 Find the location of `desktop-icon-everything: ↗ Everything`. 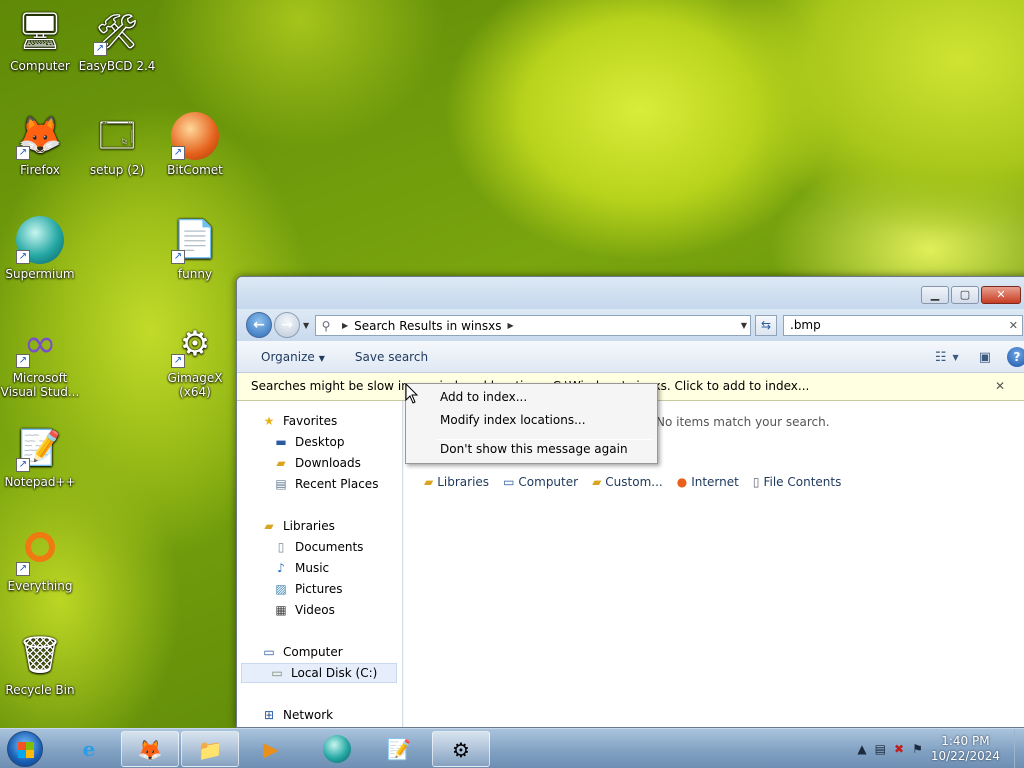

desktop-icon-everything: ↗ Everything is located at coordinates (40, 560).